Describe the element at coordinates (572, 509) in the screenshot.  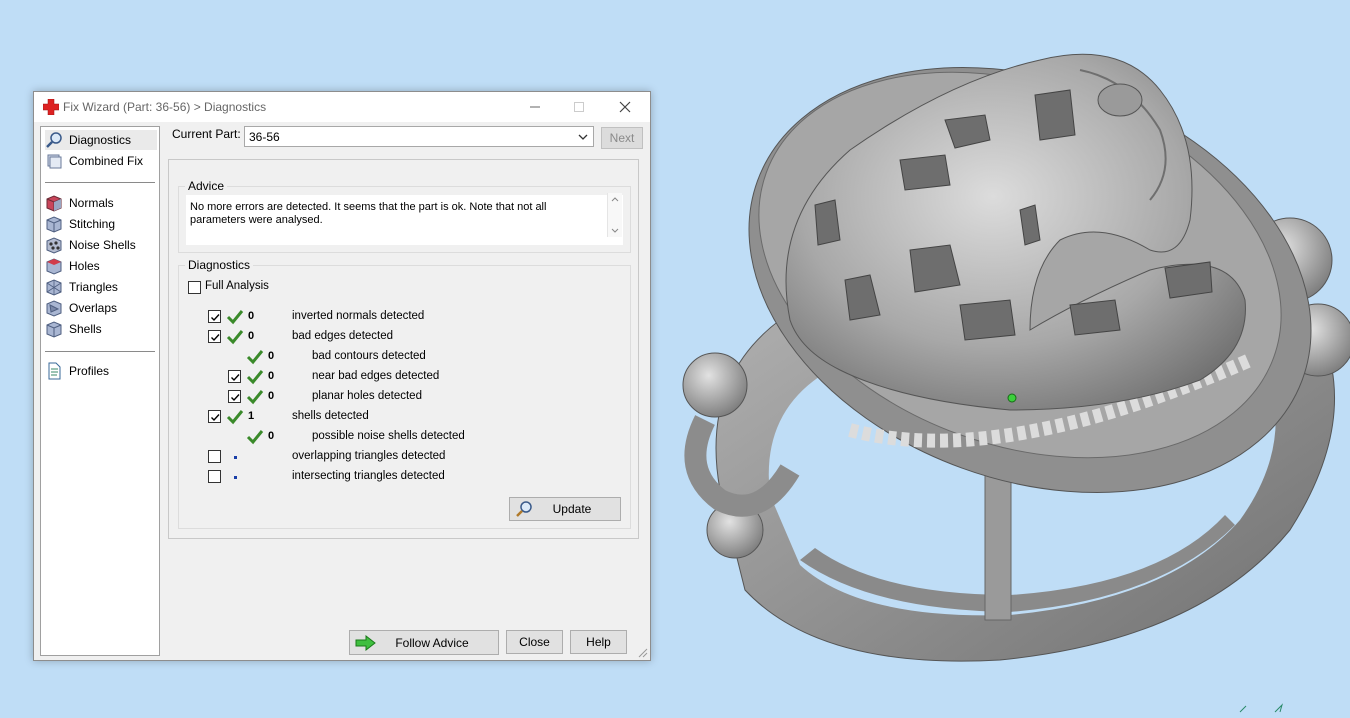
I see `update-button-label: Update` at that location.